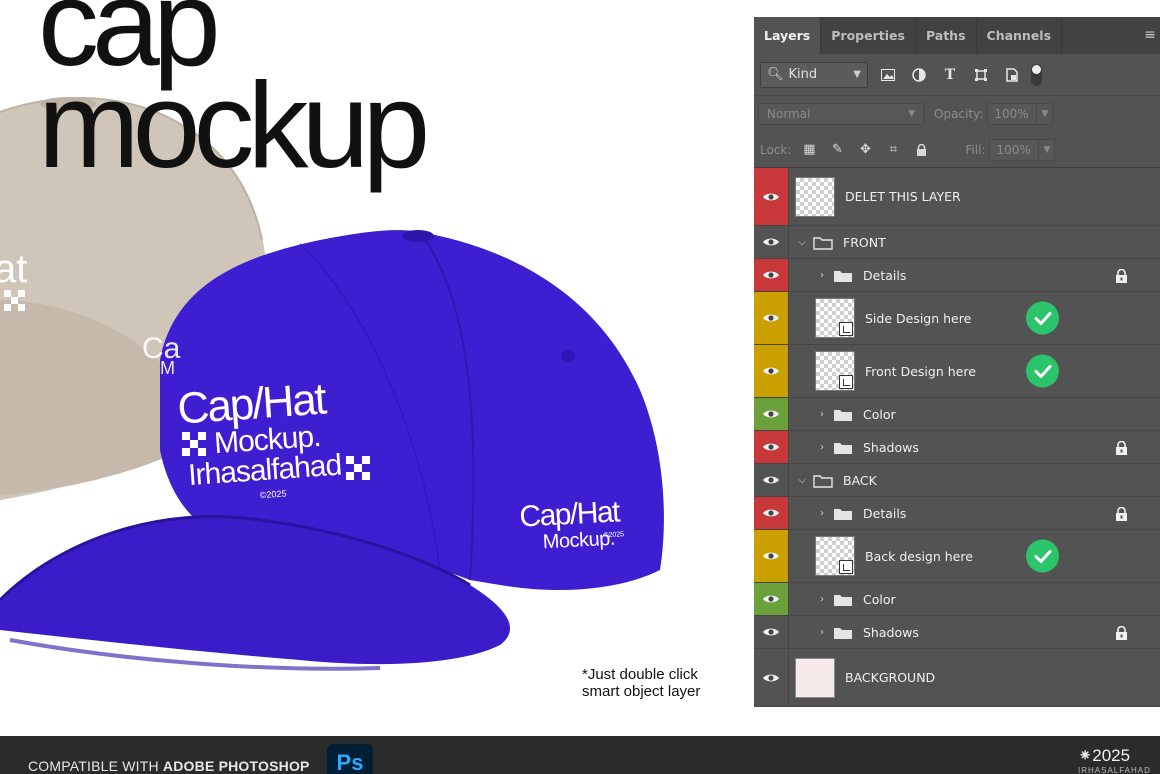 This screenshot has width=1160, height=774. I want to click on tab-paths: Paths, so click(946, 35).